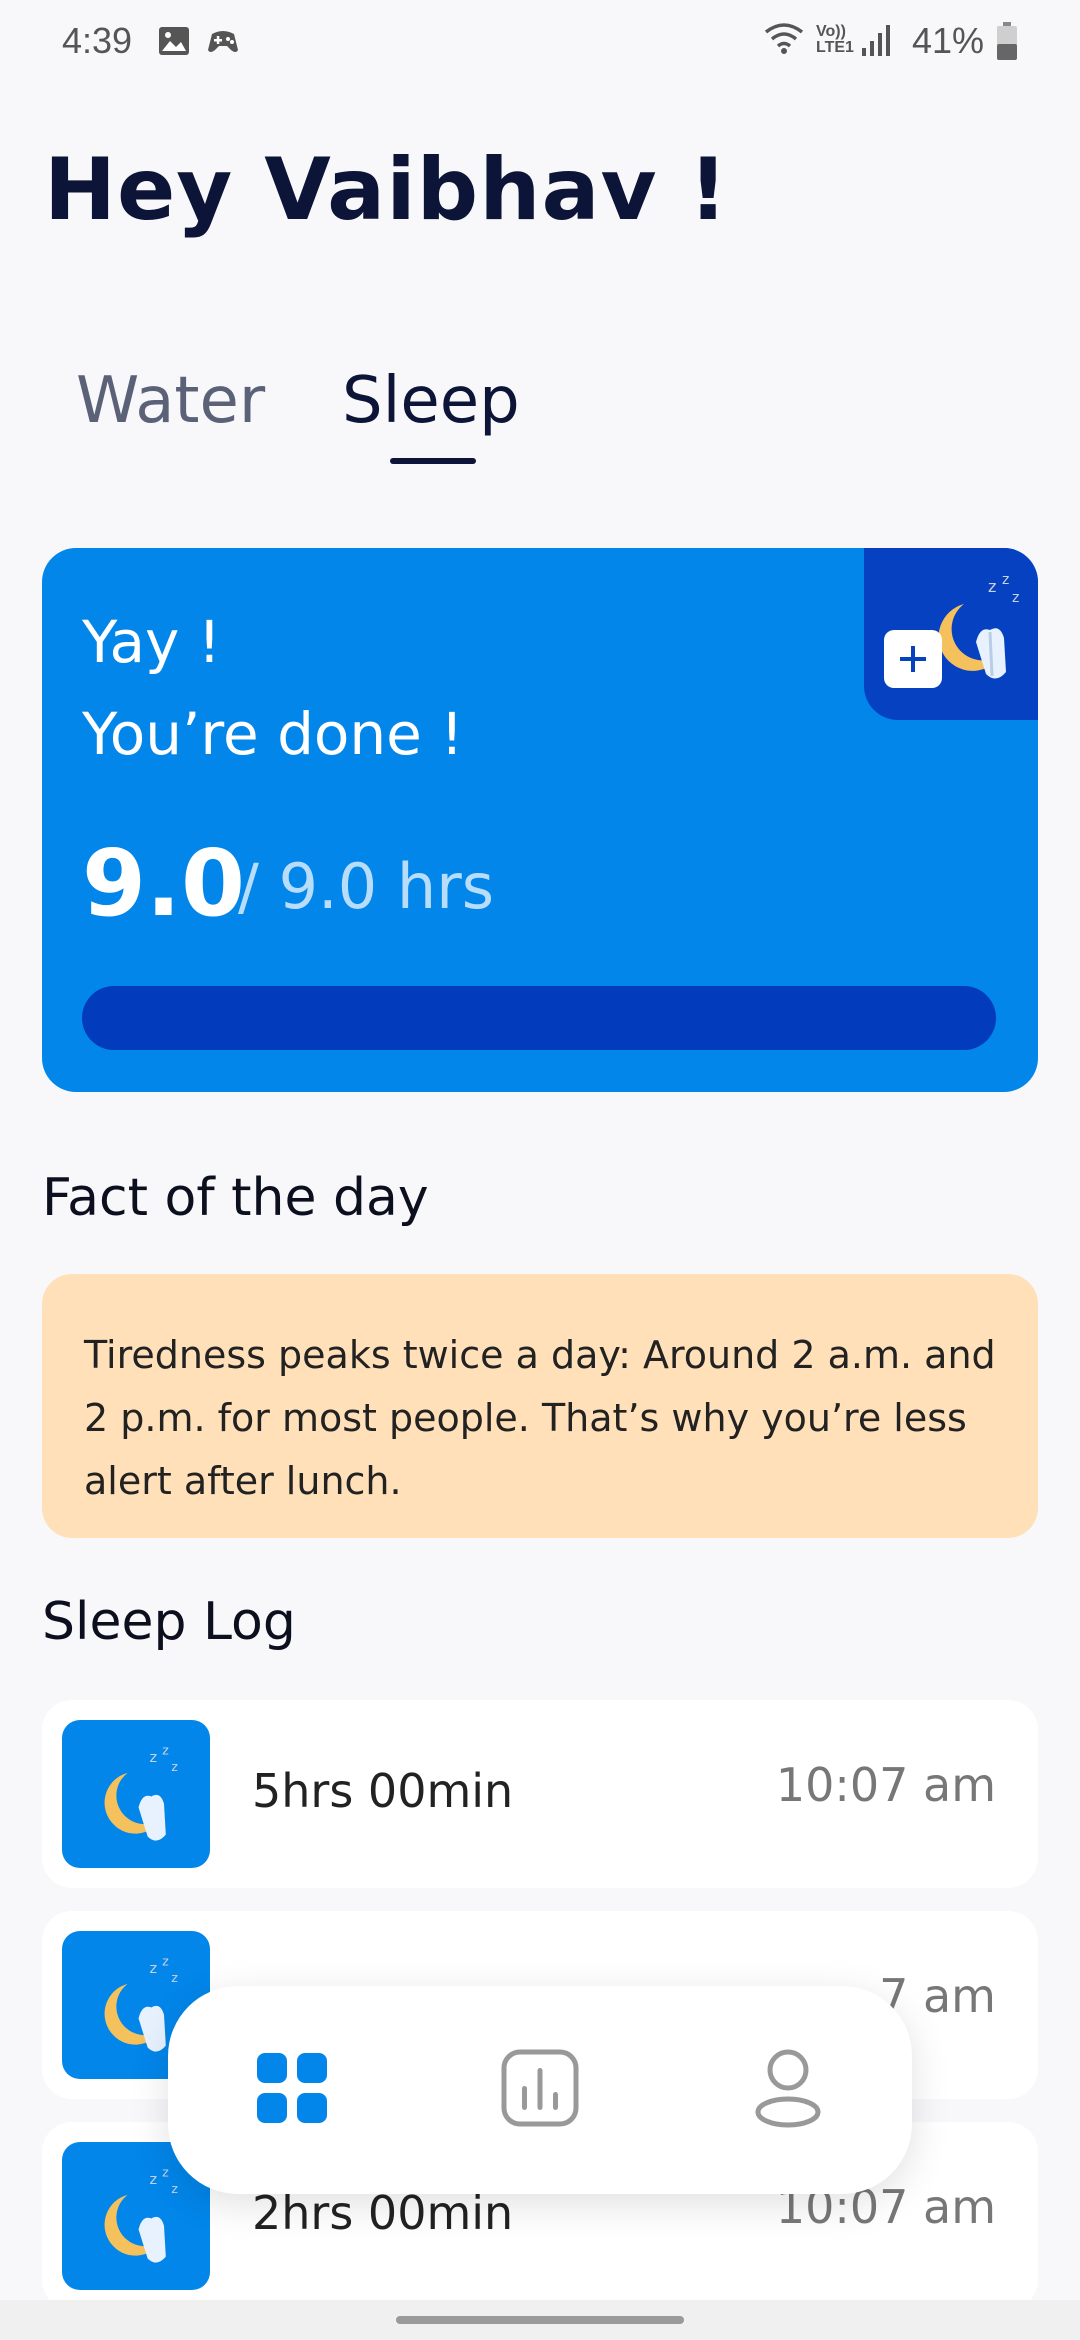 The height and width of the screenshot is (2340, 1080). I want to click on goal-message-line-2: You’re done !, so click(273, 734).